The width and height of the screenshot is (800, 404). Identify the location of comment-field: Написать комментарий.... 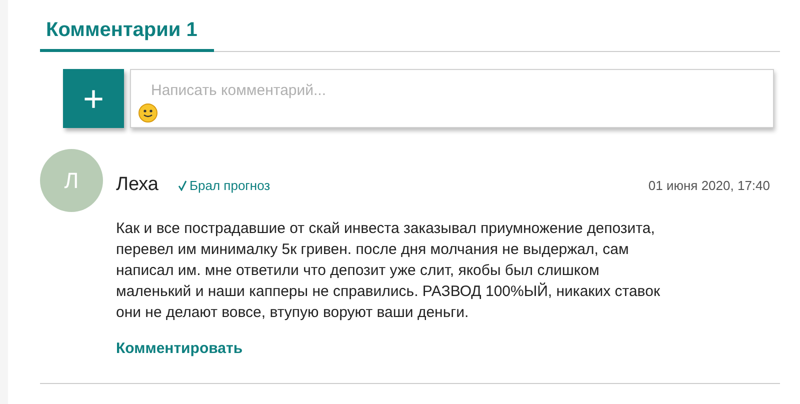
(452, 98).